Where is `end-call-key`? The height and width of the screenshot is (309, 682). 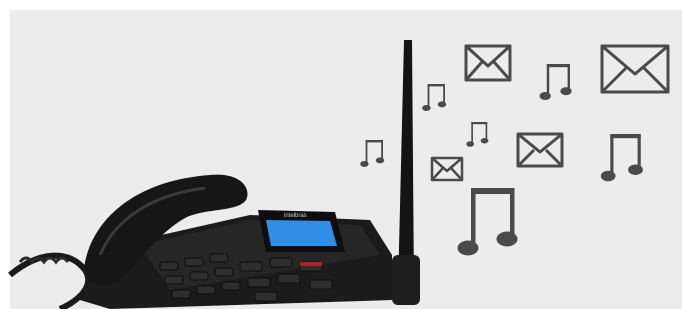
end-call-key is located at coordinates (311, 264).